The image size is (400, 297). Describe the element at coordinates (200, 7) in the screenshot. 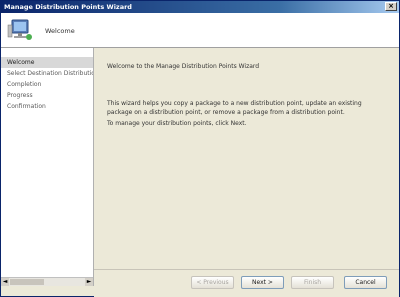

I see `title-bar: Manage Distribution Points Wizard ×` at that location.